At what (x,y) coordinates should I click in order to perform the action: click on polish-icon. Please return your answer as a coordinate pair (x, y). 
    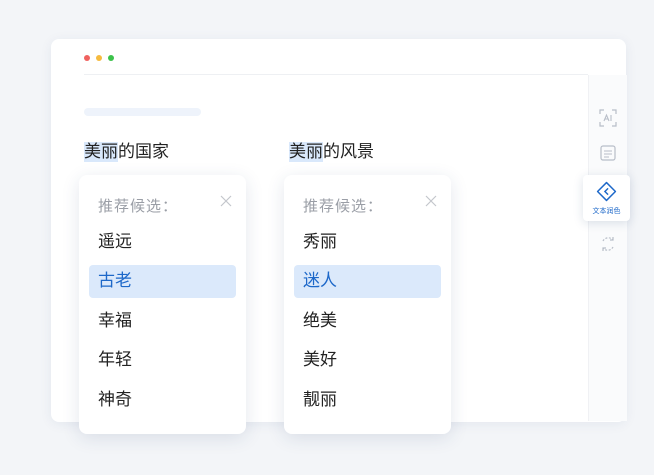
    Looking at the image, I should click on (606, 191).